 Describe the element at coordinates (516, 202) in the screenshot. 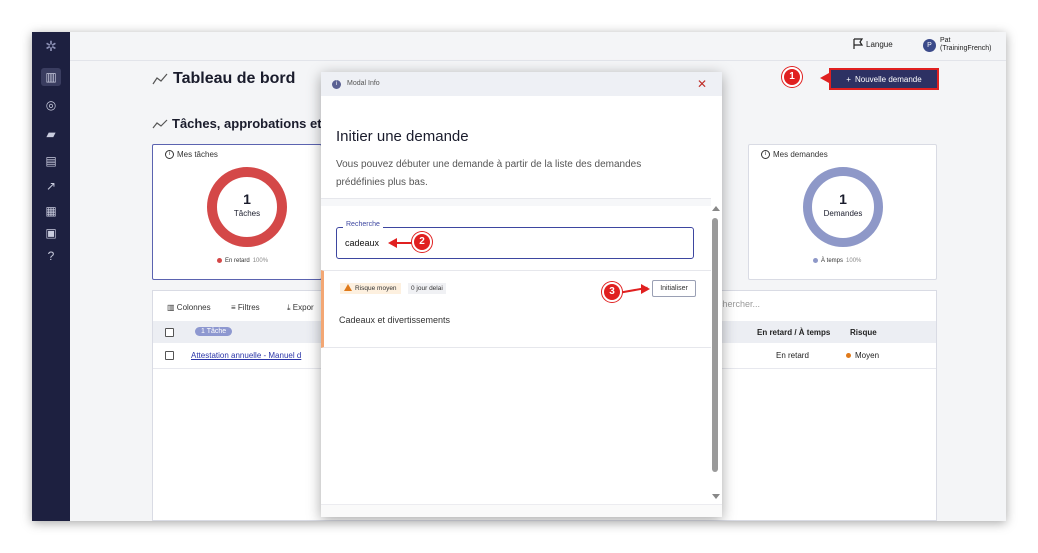

I see `divider` at that location.